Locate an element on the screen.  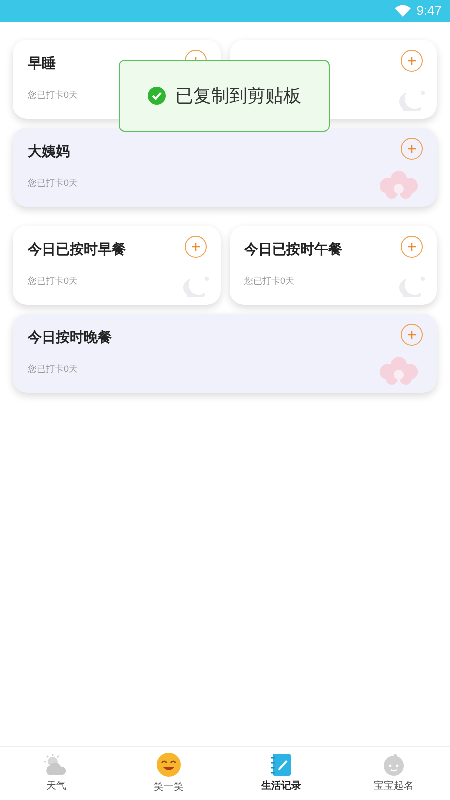
habit-title: 今日已按时早餐 is located at coordinates (77, 249).